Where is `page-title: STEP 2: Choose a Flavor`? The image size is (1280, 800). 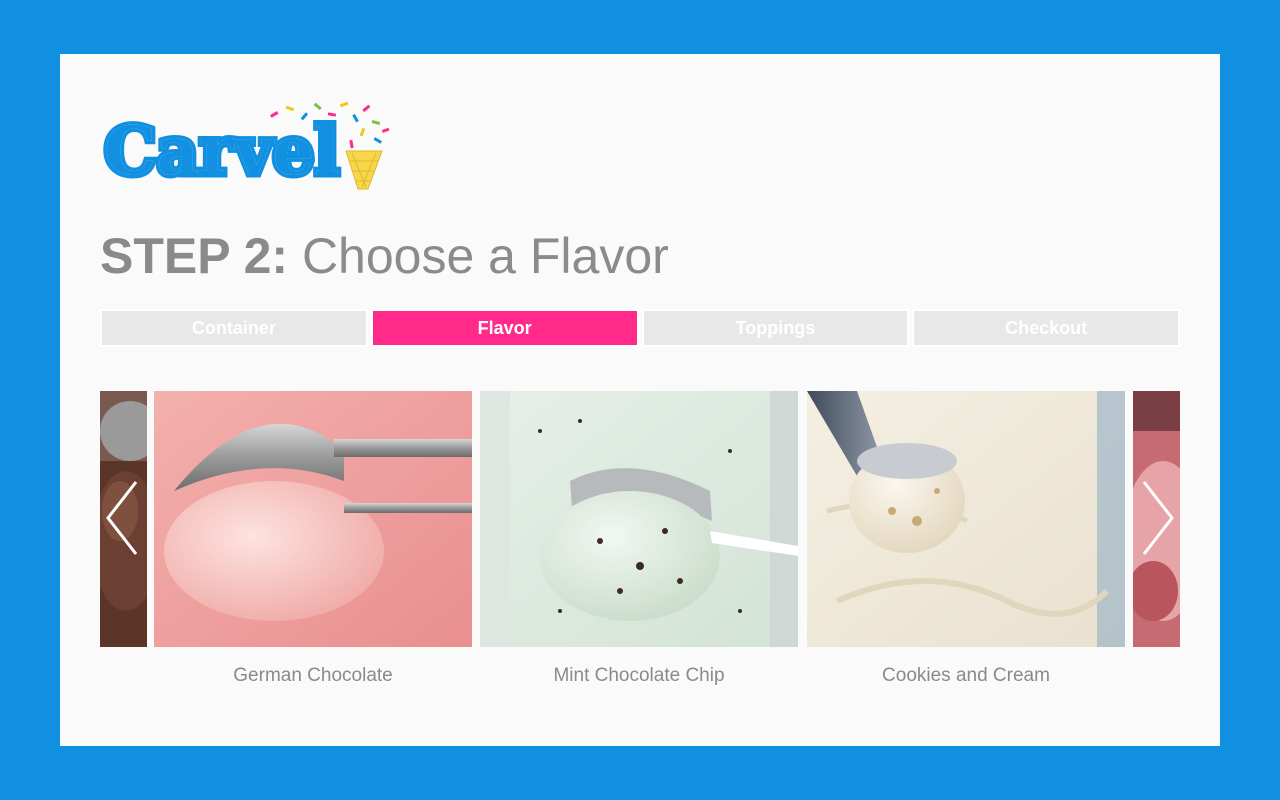
page-title: STEP 2: Choose a Flavor is located at coordinates (384, 256).